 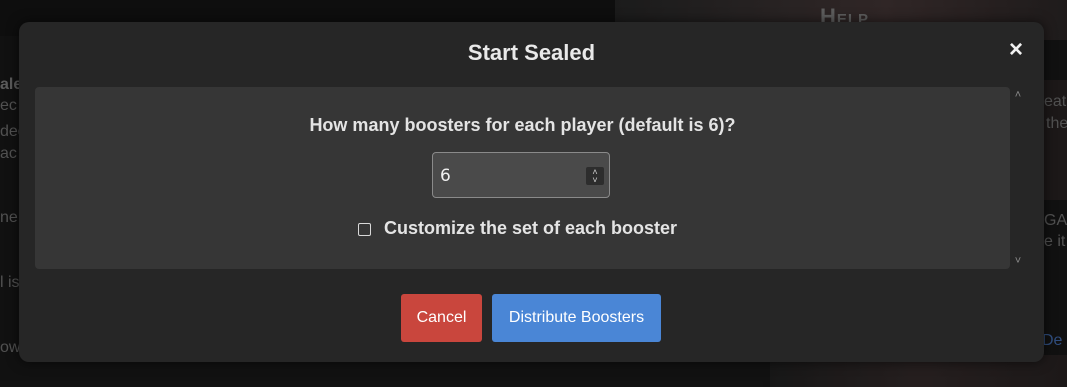 What do you see at coordinates (1016, 50) in the screenshot?
I see `close-icon: ×` at bounding box center [1016, 50].